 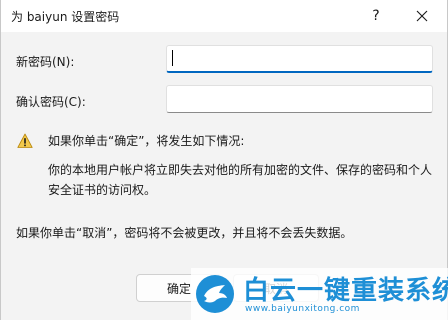 I want to click on window-title: 为 baiyun 设置密码, so click(x=65, y=17).